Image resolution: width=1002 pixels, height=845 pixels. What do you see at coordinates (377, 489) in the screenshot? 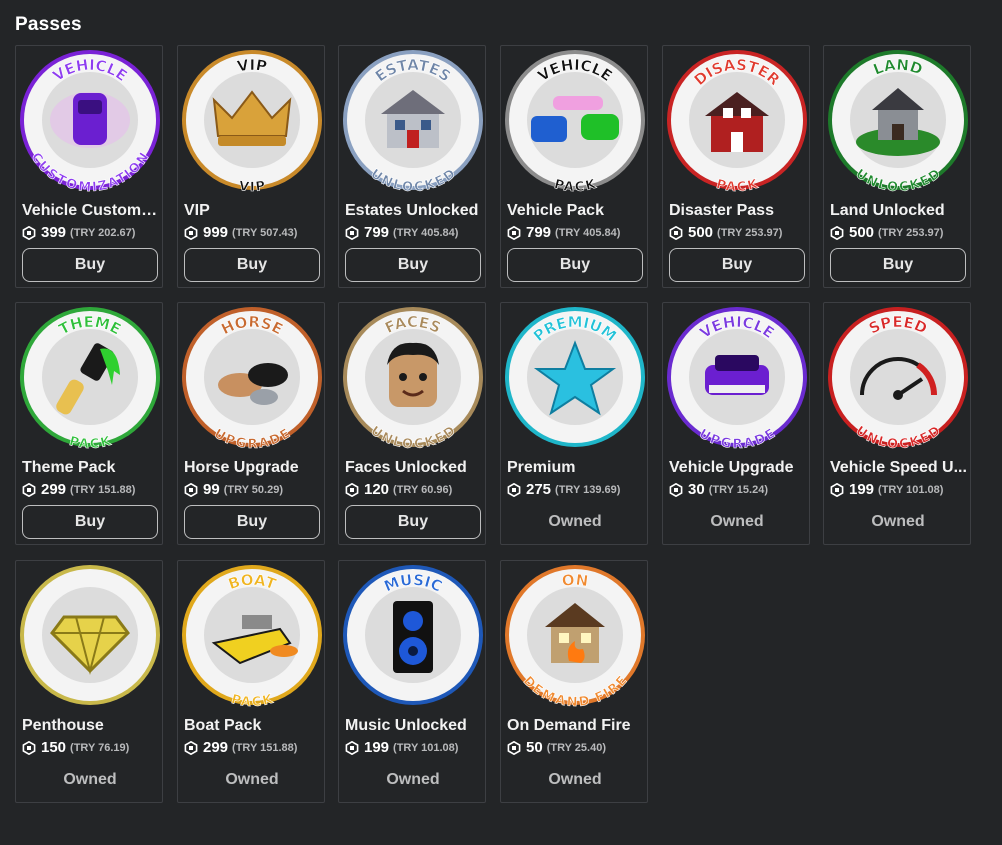
I see `price-amount: 120` at bounding box center [377, 489].